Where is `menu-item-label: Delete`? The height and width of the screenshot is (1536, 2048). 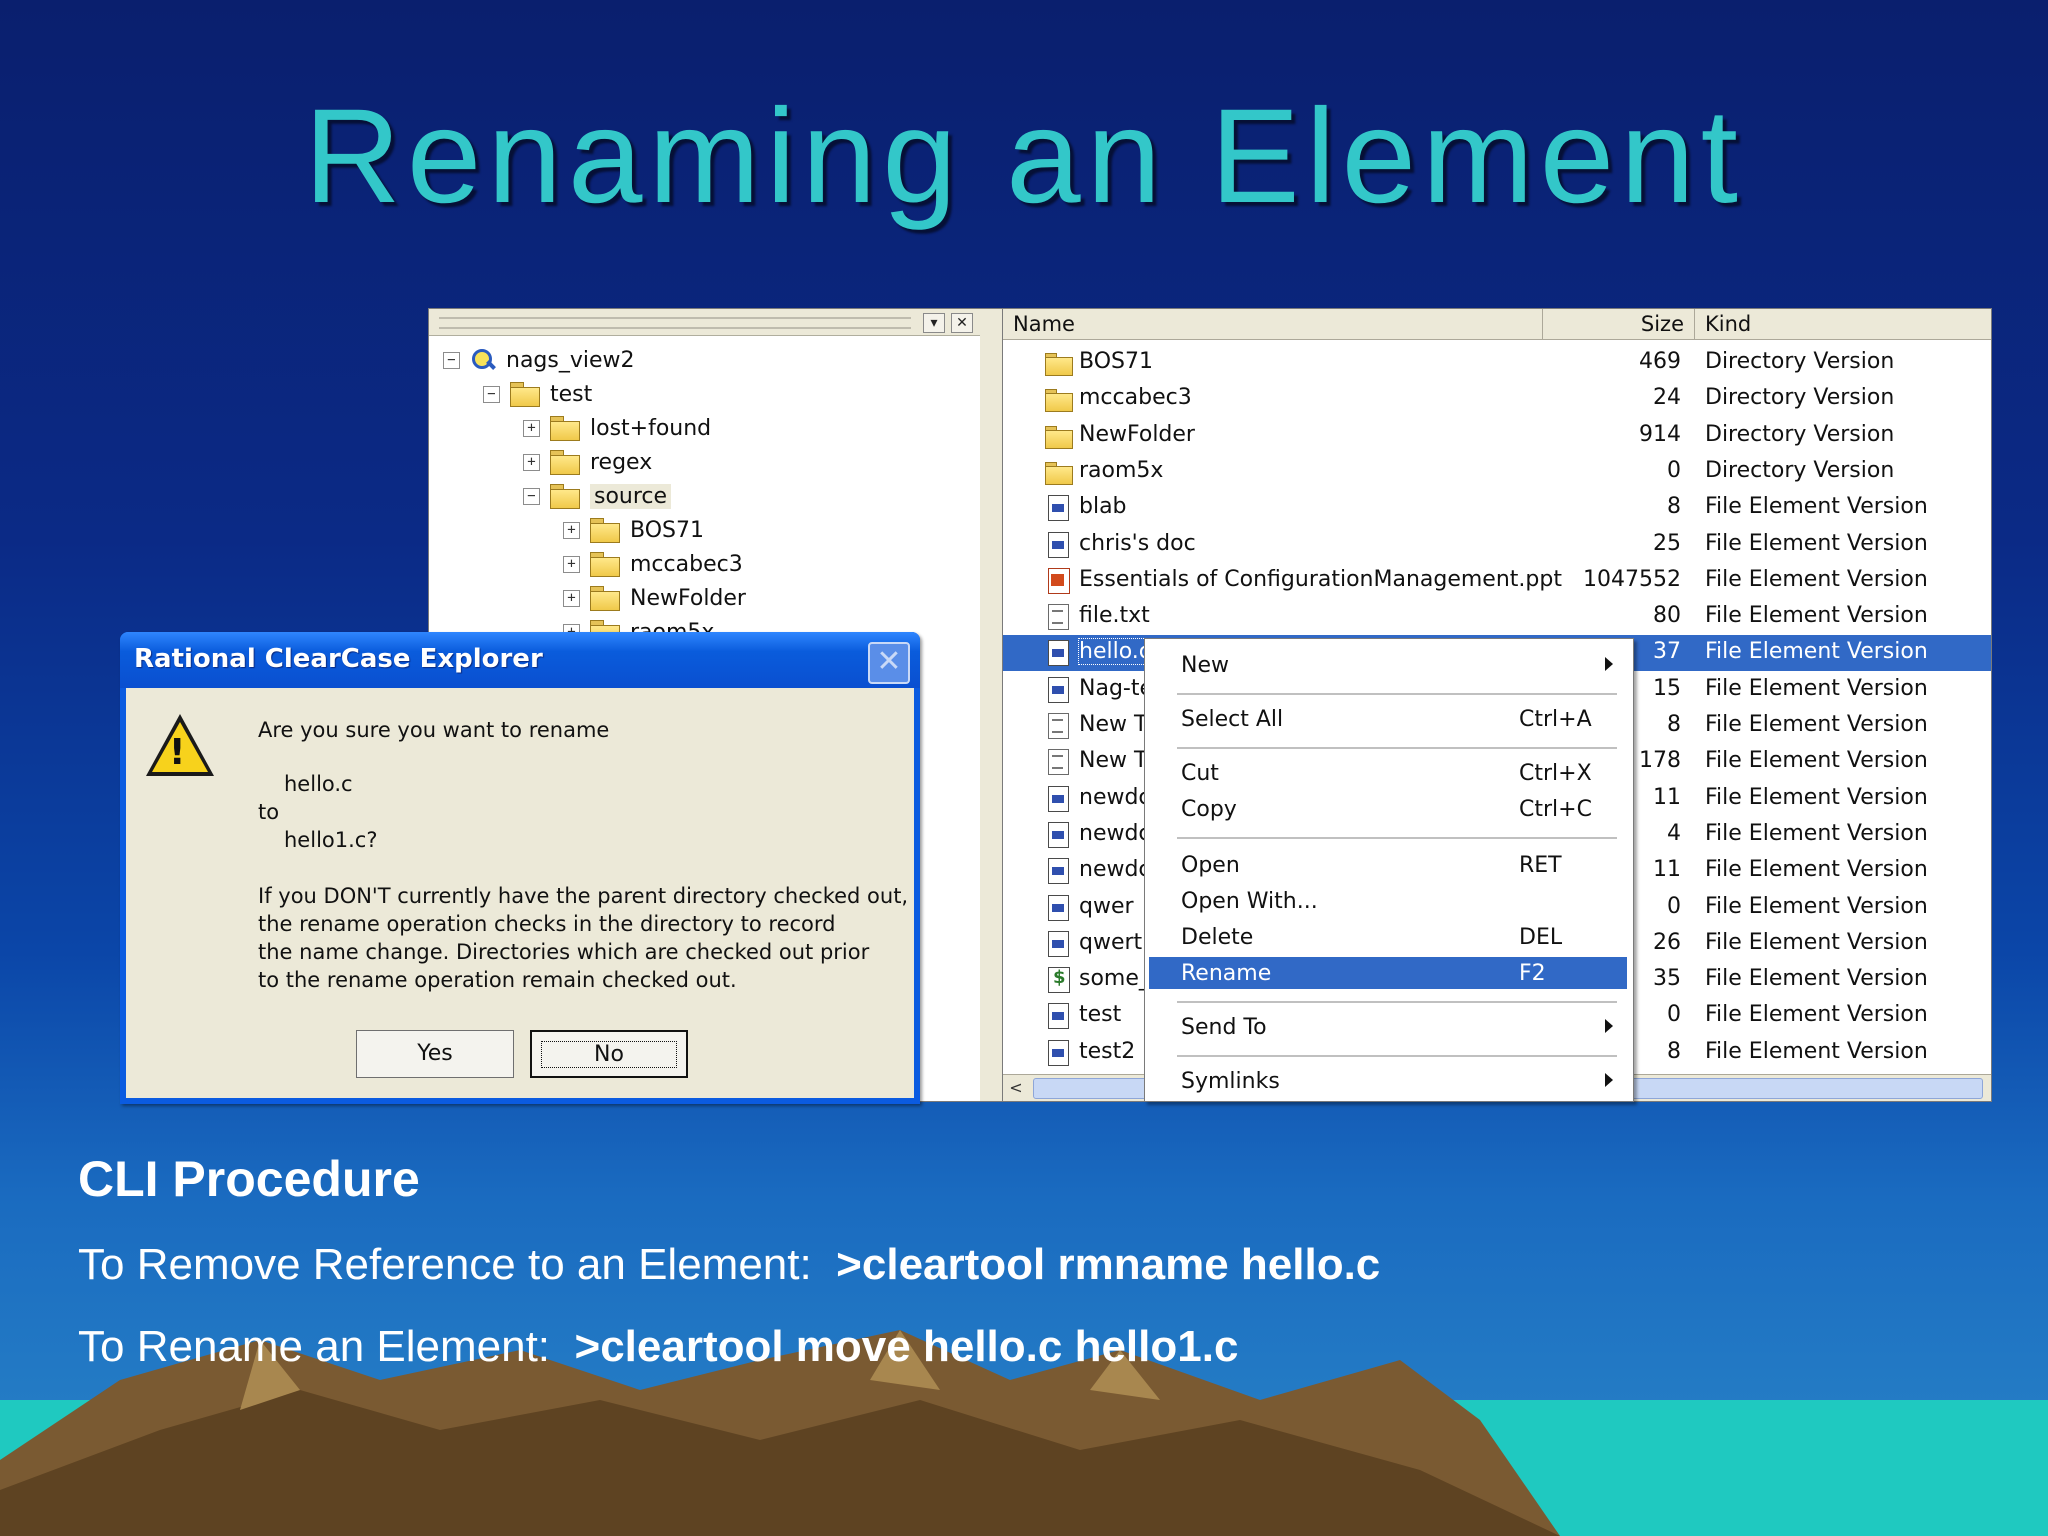
menu-item-label: Delete is located at coordinates (1217, 937).